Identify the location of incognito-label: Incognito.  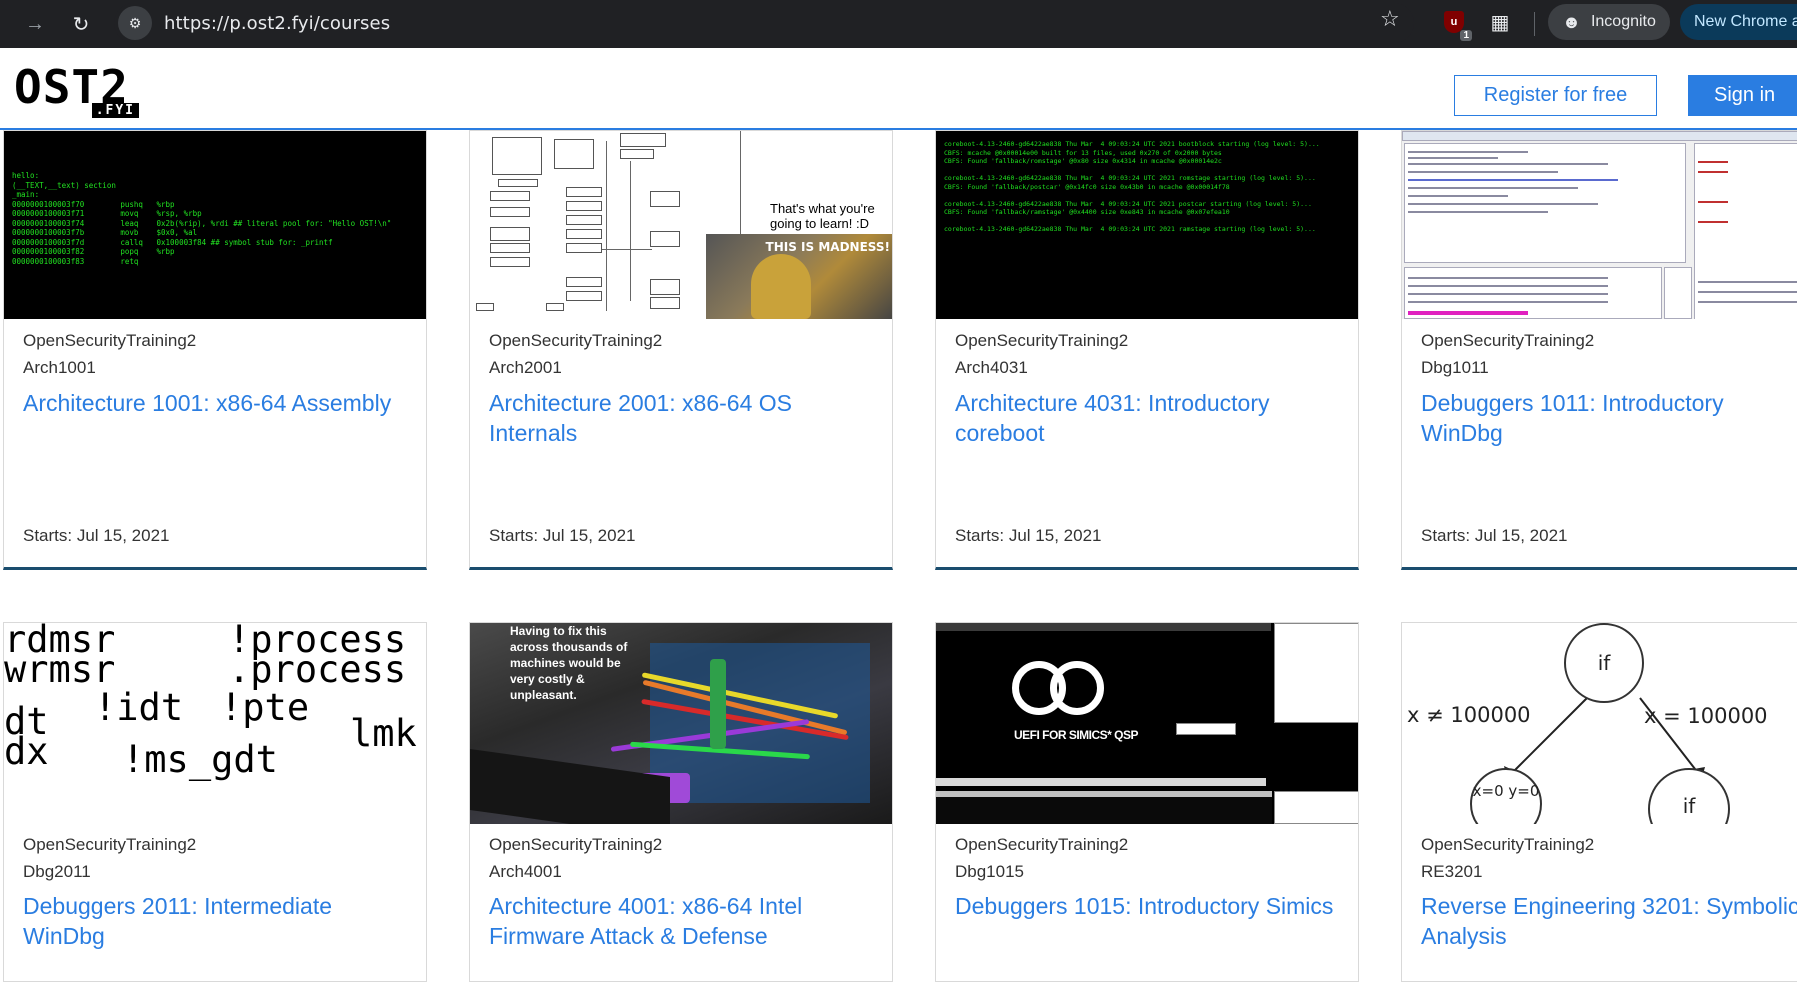
(1623, 21).